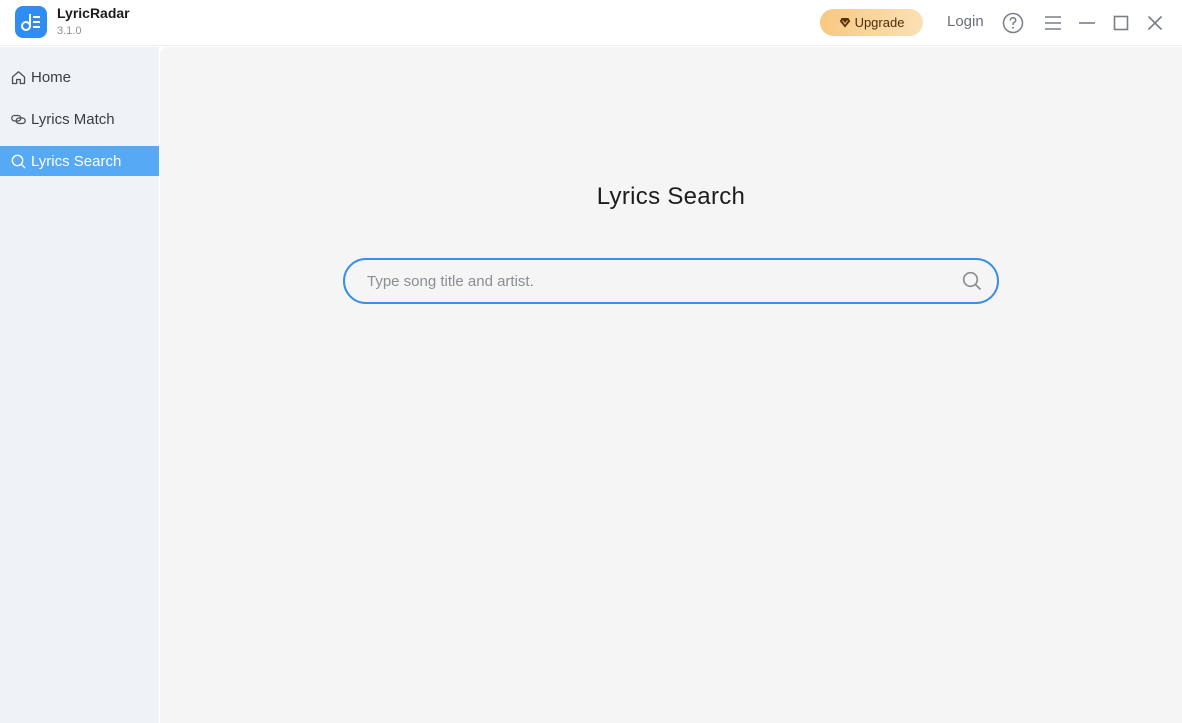 This screenshot has width=1182, height=723. Describe the element at coordinates (18, 77) in the screenshot. I see `home-icon` at that location.